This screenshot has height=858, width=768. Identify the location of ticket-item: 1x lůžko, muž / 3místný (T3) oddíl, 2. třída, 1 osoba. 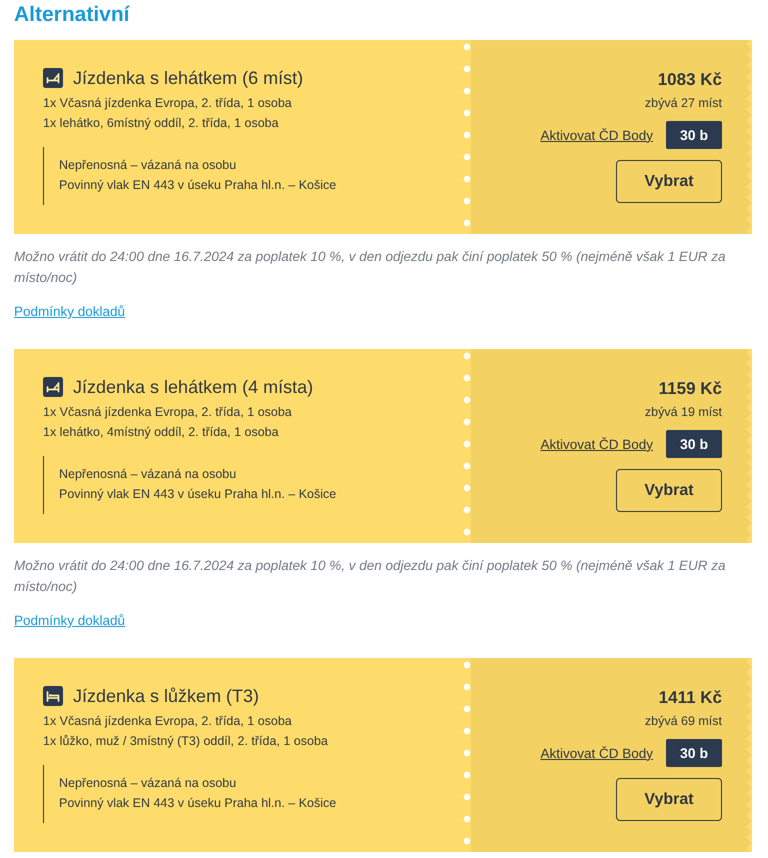
(186, 741).